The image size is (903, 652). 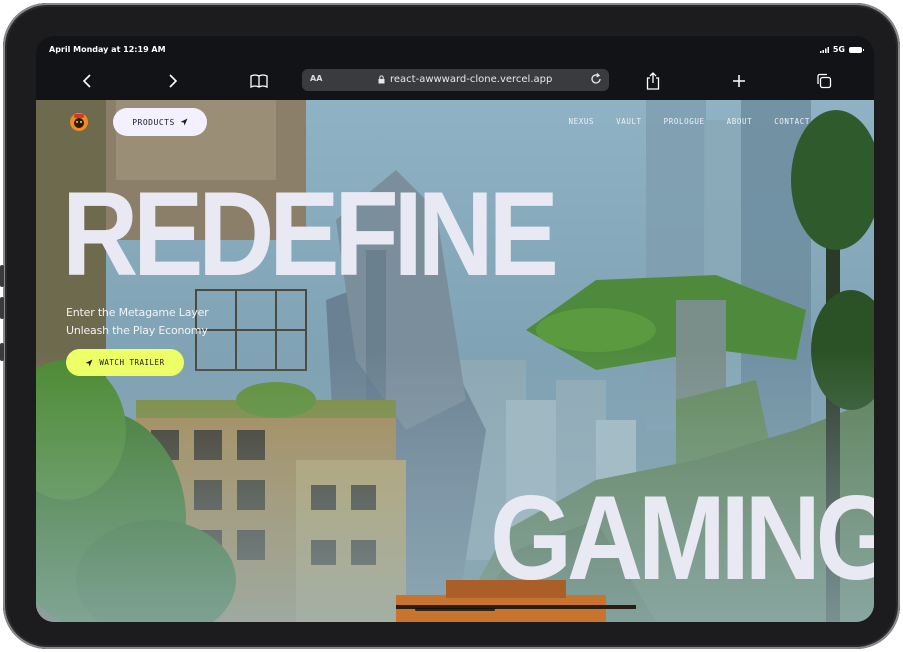 I want to click on forward-chevron-icon, so click(x=173, y=81).